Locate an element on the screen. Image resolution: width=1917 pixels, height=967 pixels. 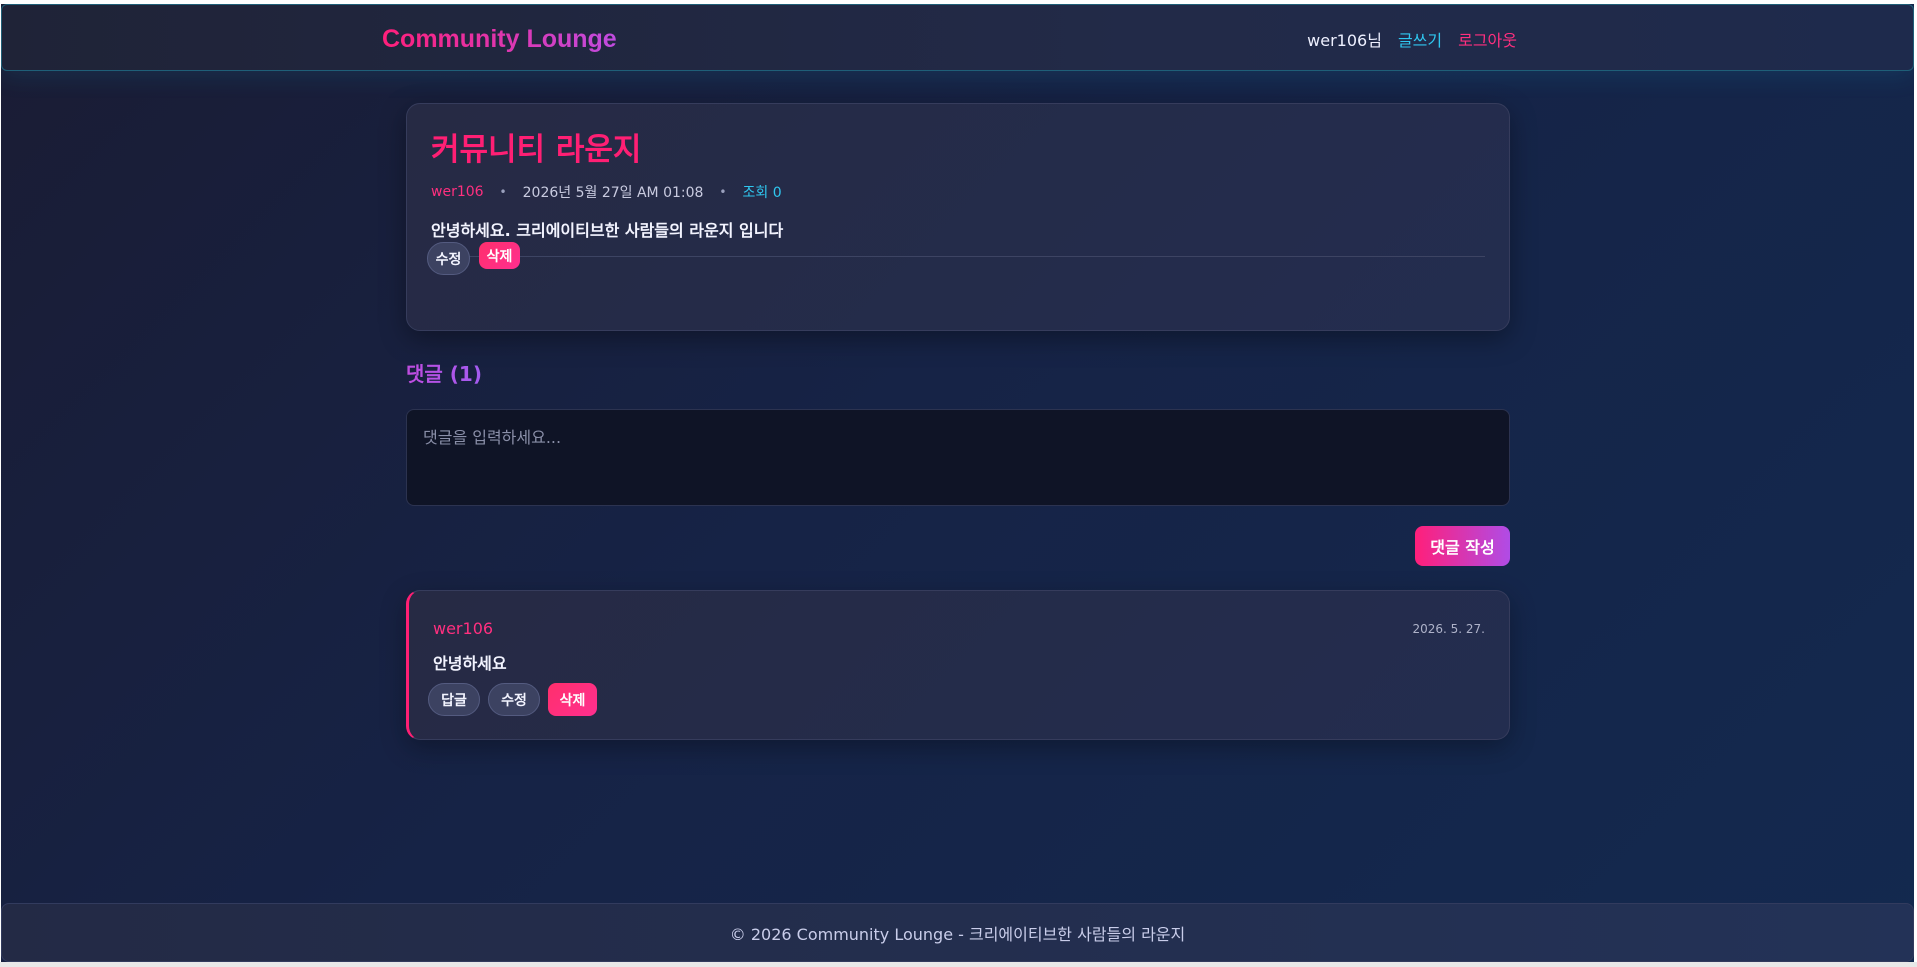
user-nav: wer106님 글쓰기 로그아웃 is located at coordinates (1412, 39).